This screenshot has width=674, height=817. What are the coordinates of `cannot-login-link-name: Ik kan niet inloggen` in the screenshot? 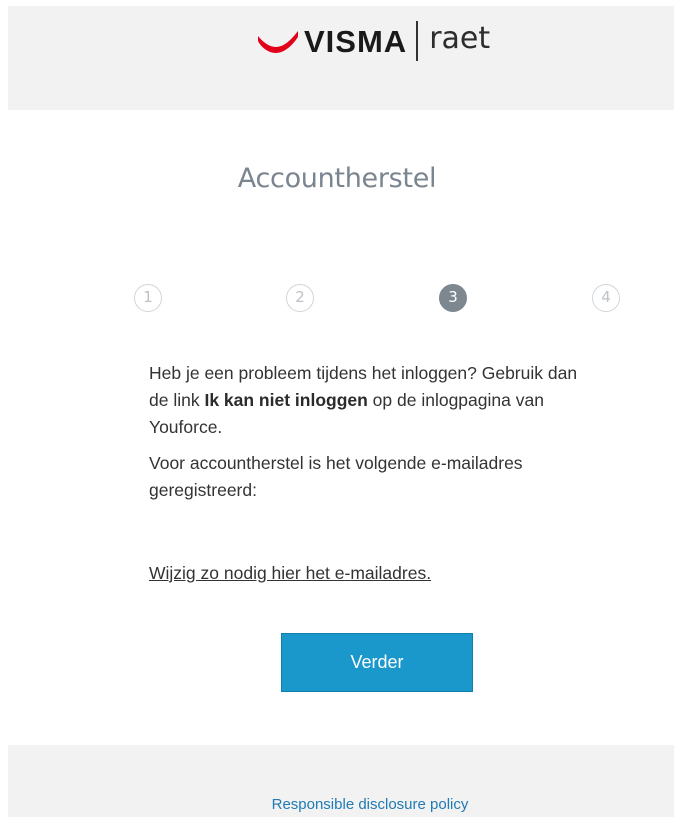 It's located at (286, 400).